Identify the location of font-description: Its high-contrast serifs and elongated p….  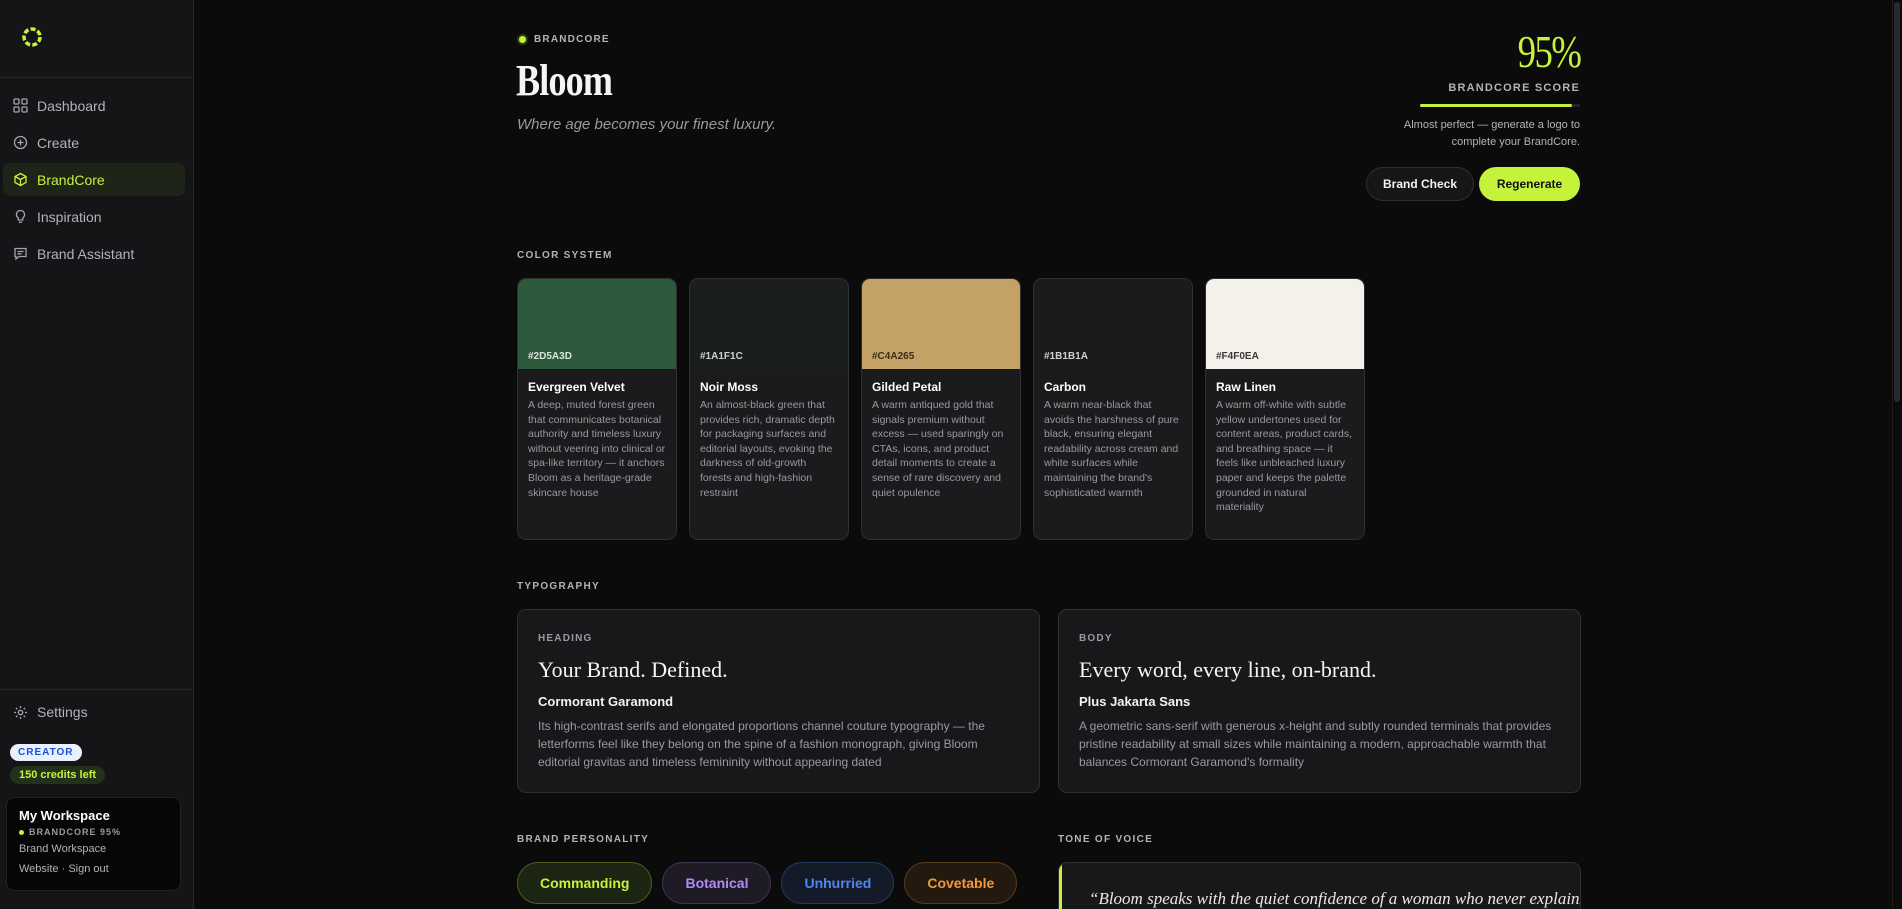
(761, 744).